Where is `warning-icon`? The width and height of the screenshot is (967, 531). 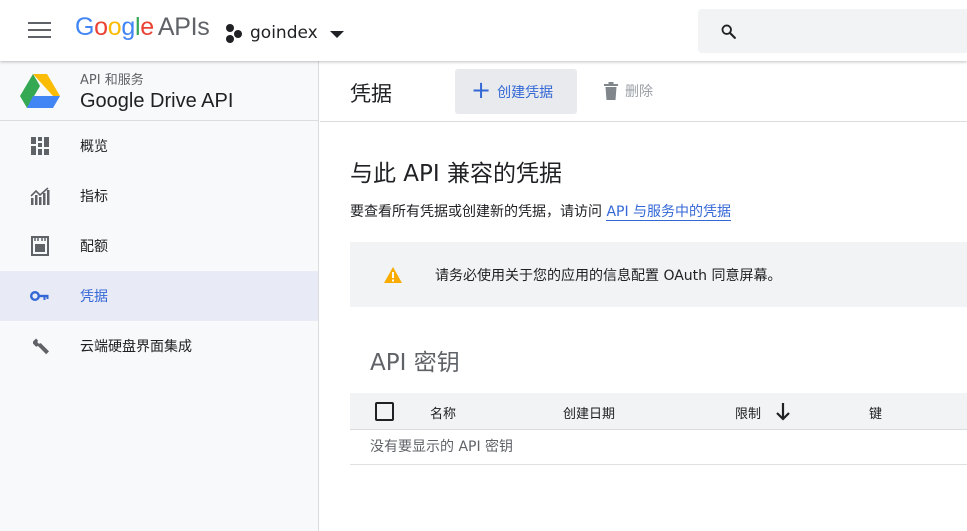
warning-icon is located at coordinates (393, 274).